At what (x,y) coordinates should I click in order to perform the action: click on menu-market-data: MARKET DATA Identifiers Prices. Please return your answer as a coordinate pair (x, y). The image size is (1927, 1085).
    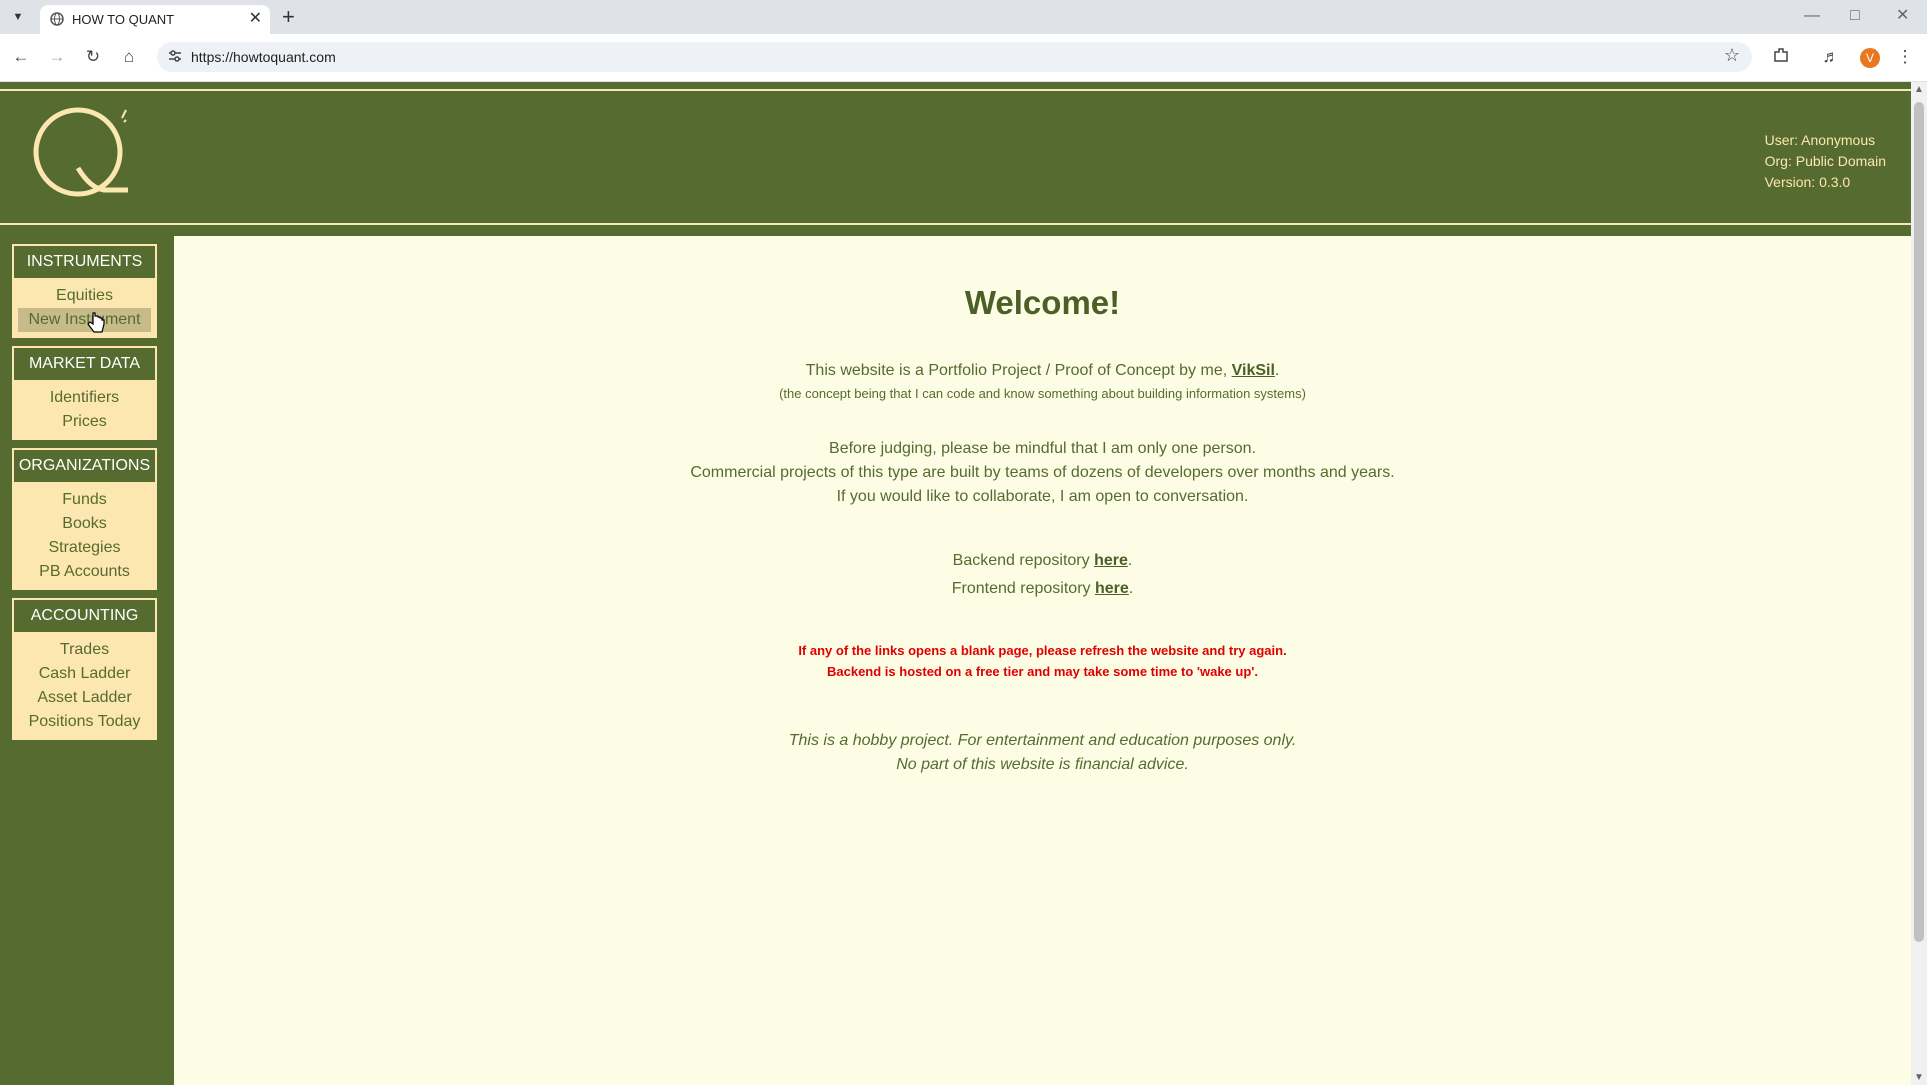
    Looking at the image, I should click on (84, 393).